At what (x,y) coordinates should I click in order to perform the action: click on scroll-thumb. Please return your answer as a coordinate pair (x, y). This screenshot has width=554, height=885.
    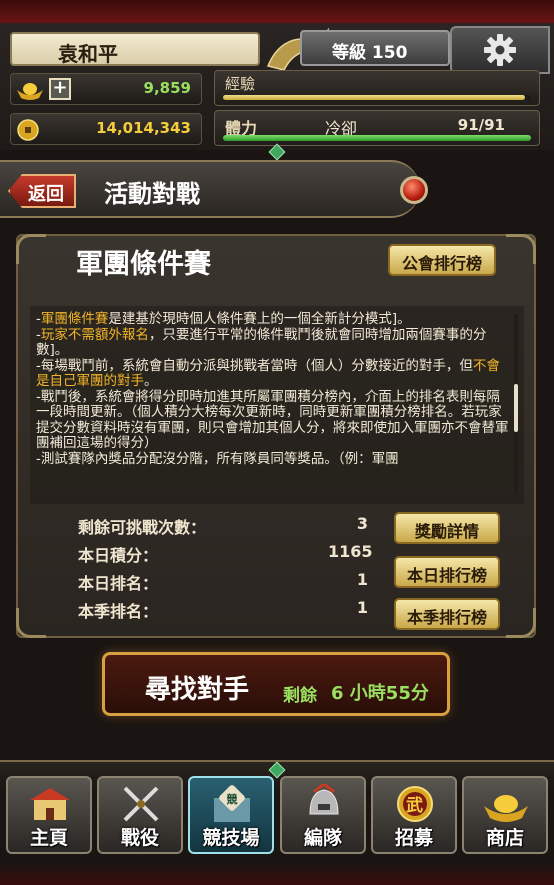
    Looking at the image, I should click on (516, 408).